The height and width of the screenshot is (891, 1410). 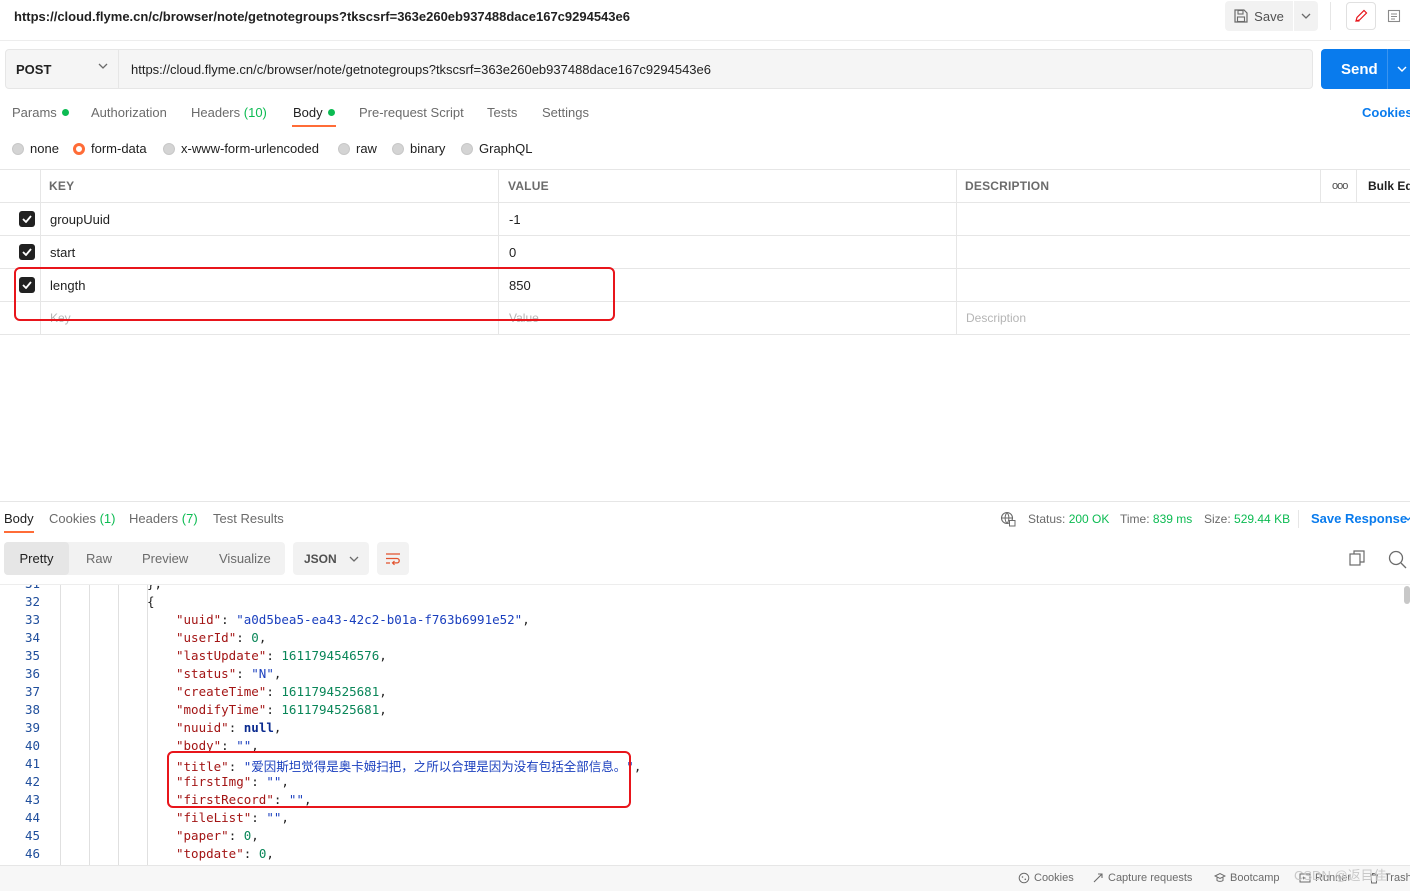 What do you see at coordinates (512, 252) in the screenshot?
I see `value-cell: 0` at bounding box center [512, 252].